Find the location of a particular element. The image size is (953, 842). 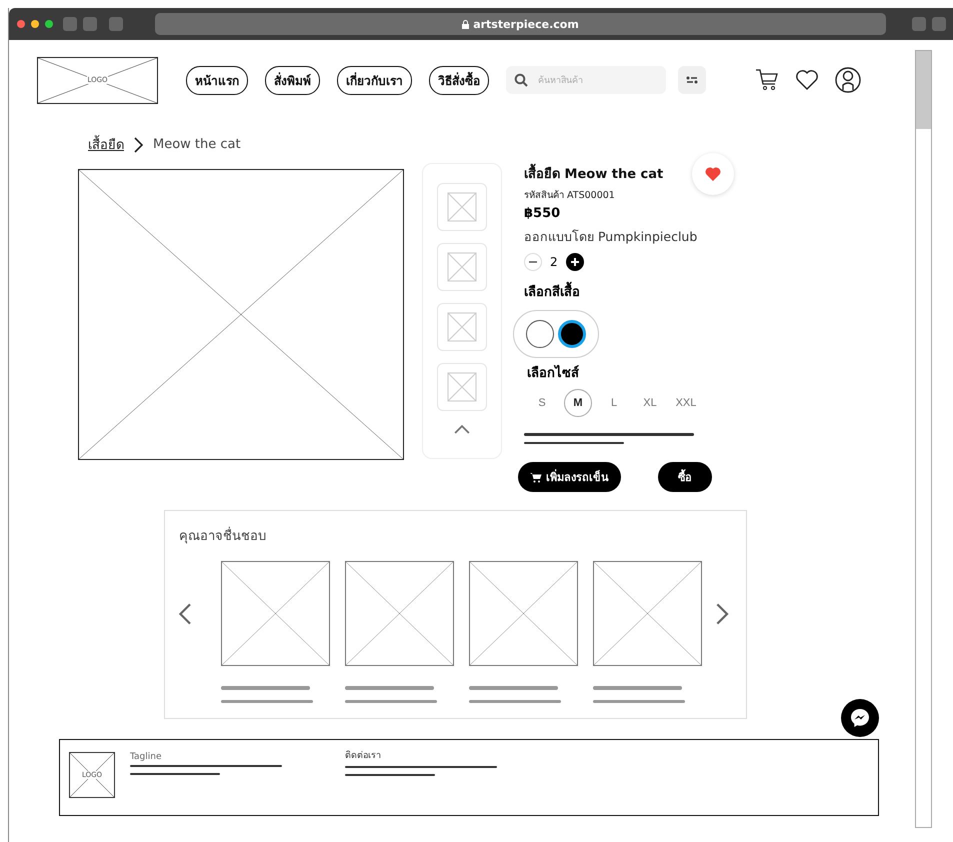

nav-link: สั่งพิมพ์ is located at coordinates (292, 80).